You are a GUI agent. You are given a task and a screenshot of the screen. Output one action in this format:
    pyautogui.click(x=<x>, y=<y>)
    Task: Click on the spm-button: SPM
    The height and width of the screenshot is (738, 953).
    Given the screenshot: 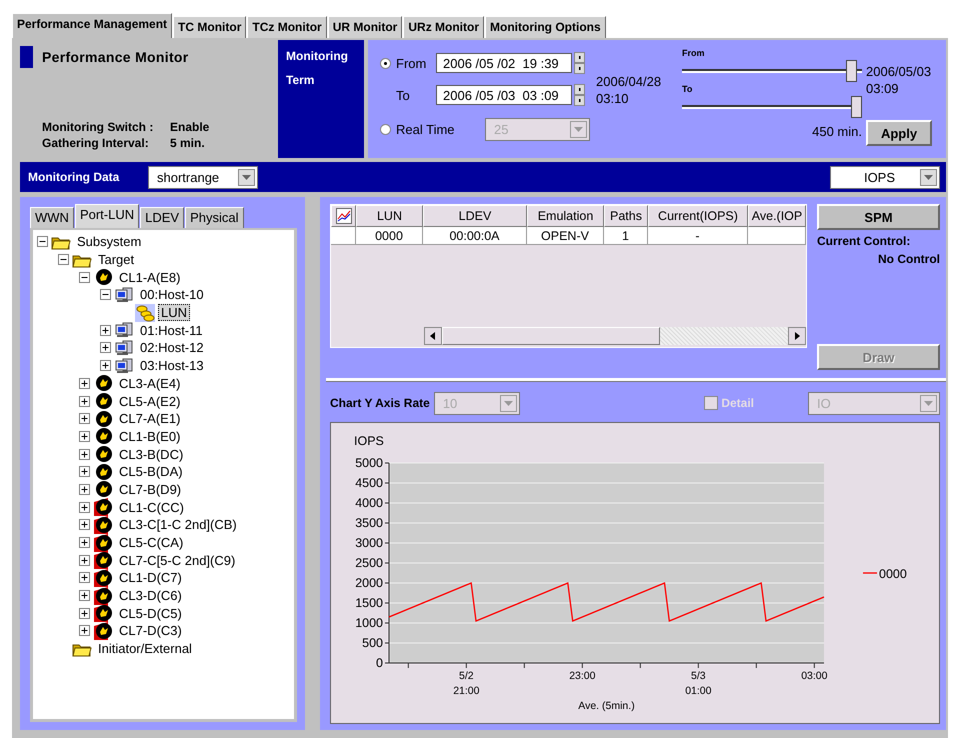 What is the action you would take?
    pyautogui.click(x=878, y=217)
    